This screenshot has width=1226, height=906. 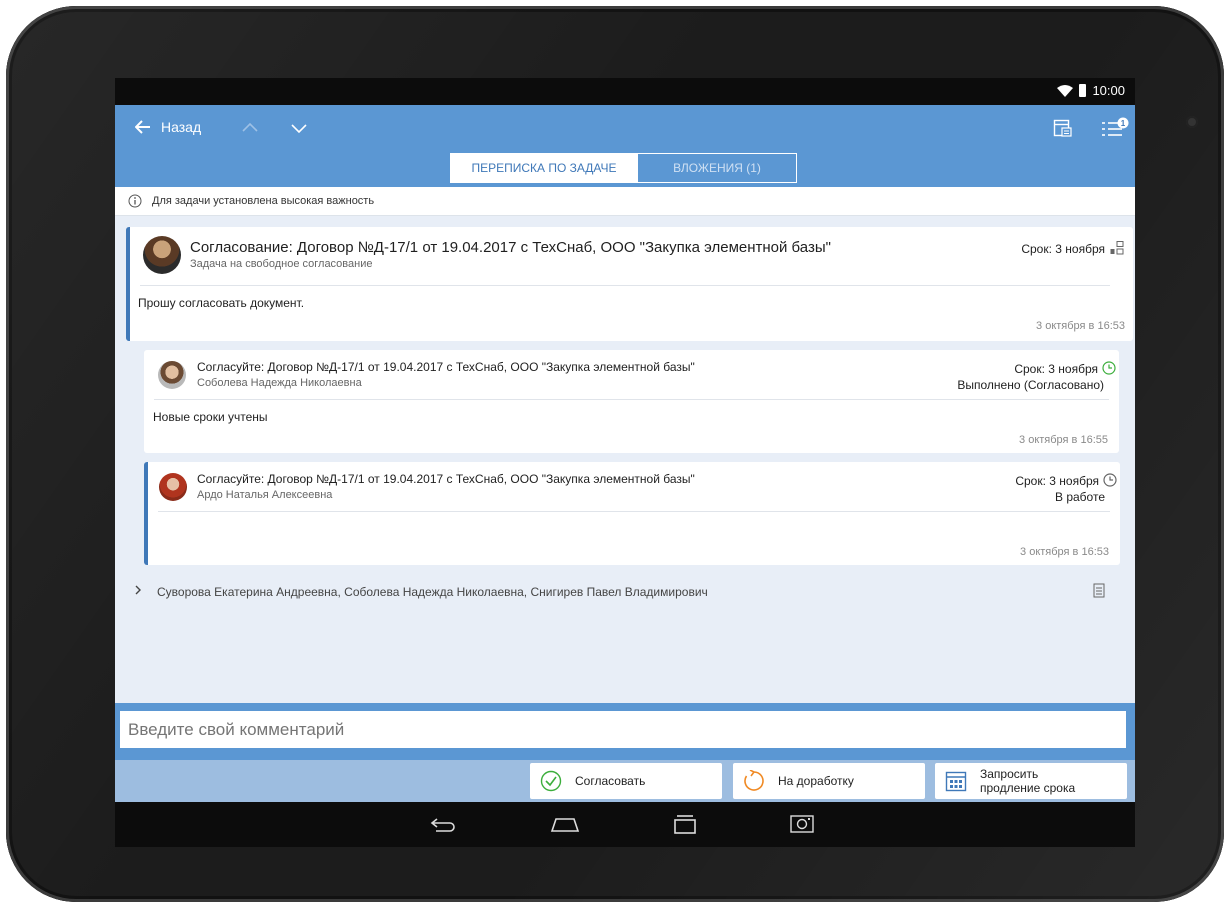 I want to click on message-subtitle: Задача на свободное согласование, so click(x=281, y=264).